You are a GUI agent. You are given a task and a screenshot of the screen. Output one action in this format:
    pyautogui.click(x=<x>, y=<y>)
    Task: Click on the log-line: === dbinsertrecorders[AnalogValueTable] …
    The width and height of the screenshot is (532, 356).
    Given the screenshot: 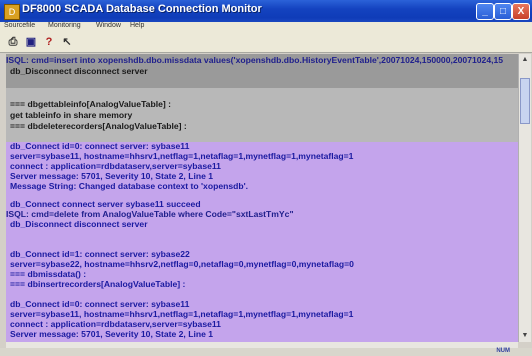 What is the action you would take?
    pyautogui.click(x=98, y=284)
    